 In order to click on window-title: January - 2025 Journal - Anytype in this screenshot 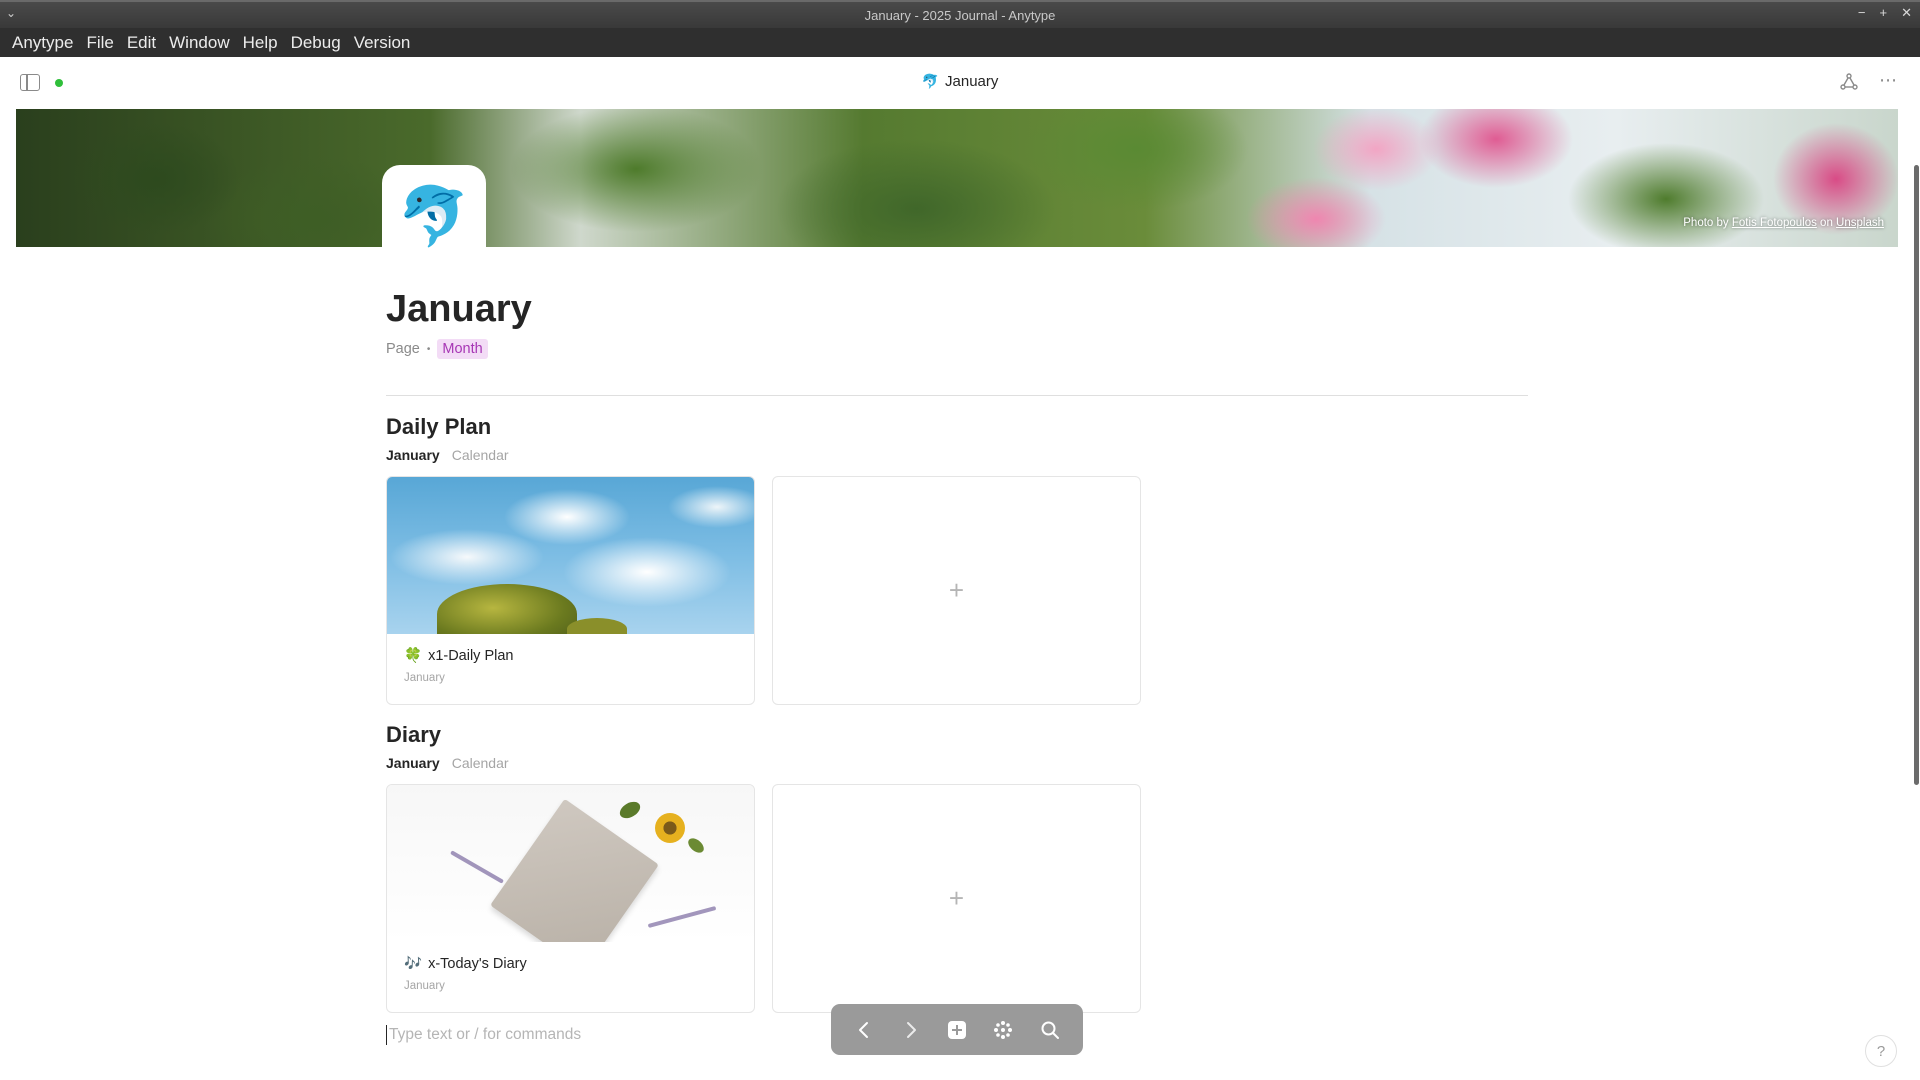, I will do `click(960, 15)`.